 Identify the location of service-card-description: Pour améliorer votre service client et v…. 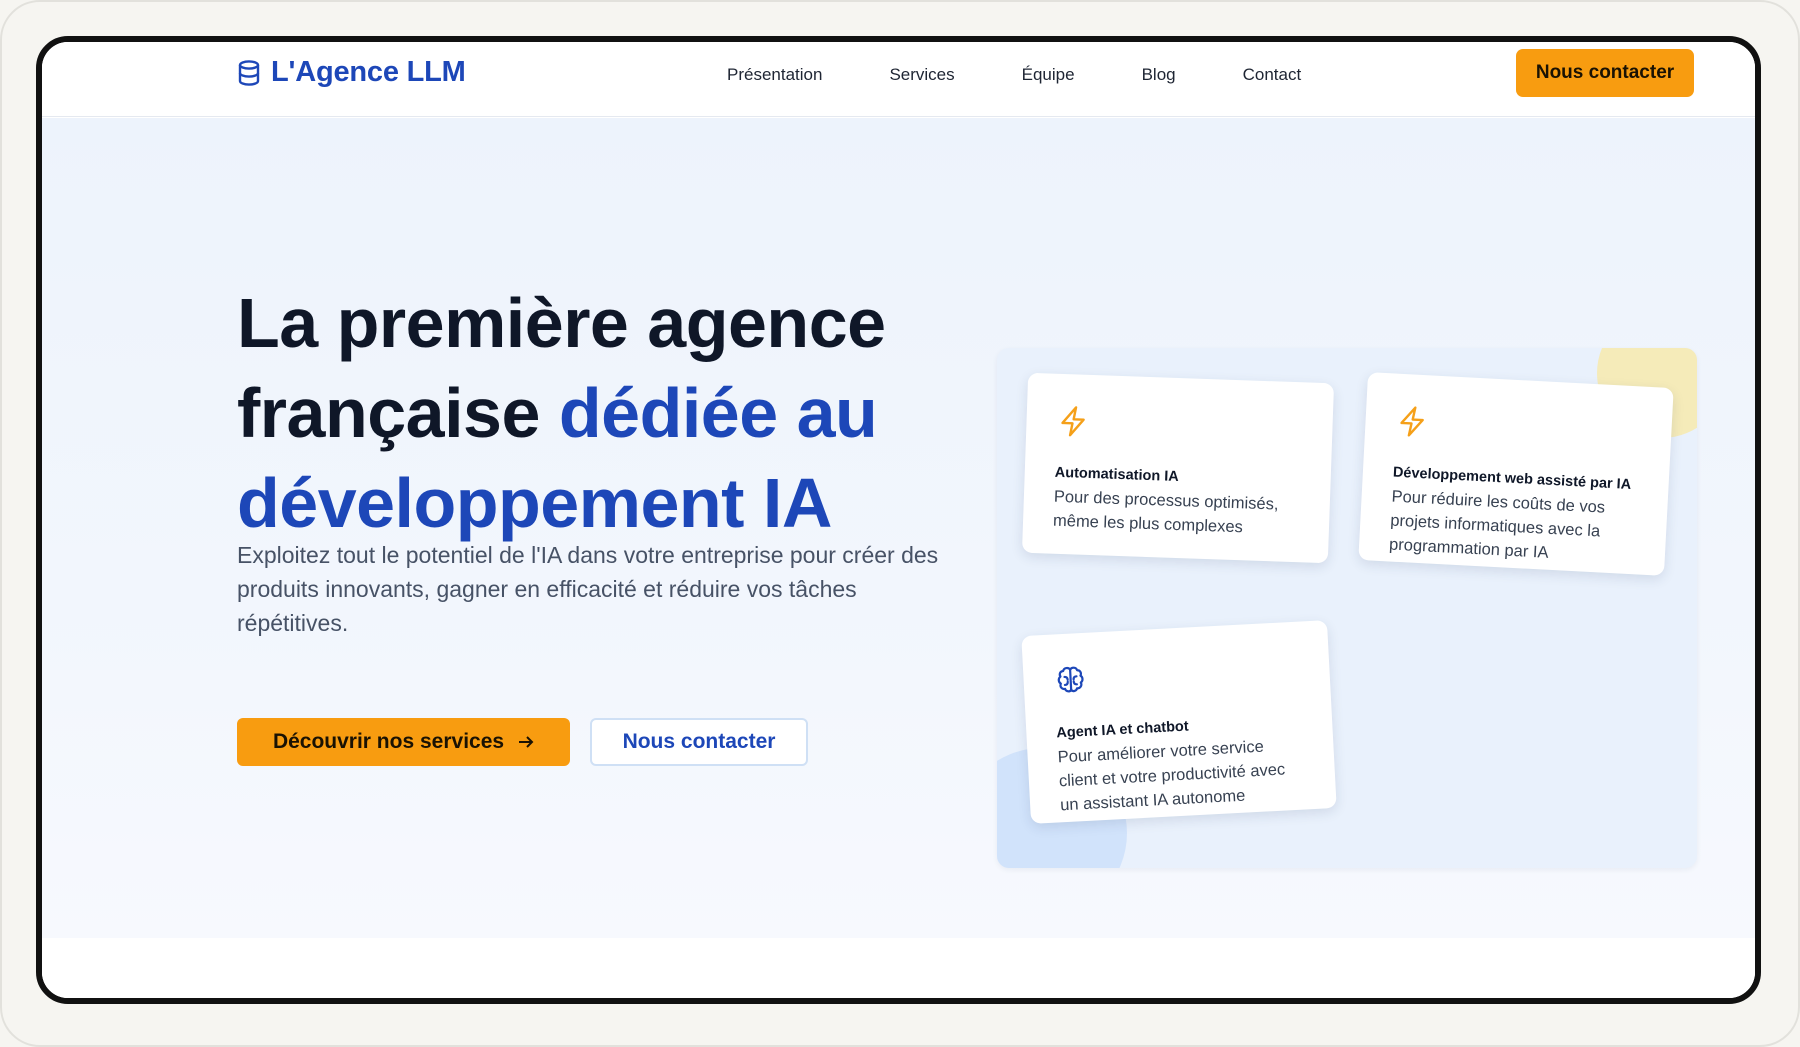
(1171, 776).